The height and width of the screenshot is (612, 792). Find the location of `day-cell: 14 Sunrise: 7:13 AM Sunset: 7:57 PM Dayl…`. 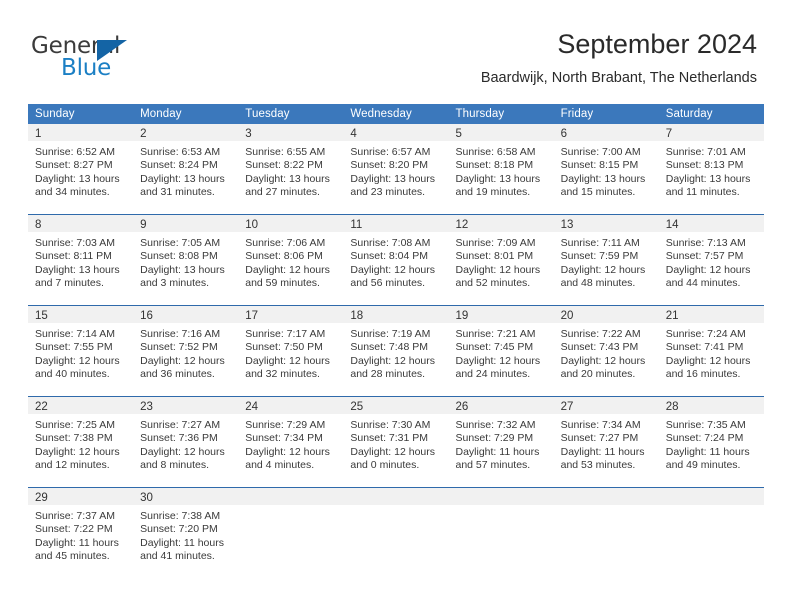

day-cell: 14 Sunrise: 7:13 AM Sunset: 7:57 PM Dayl… is located at coordinates (711, 260).